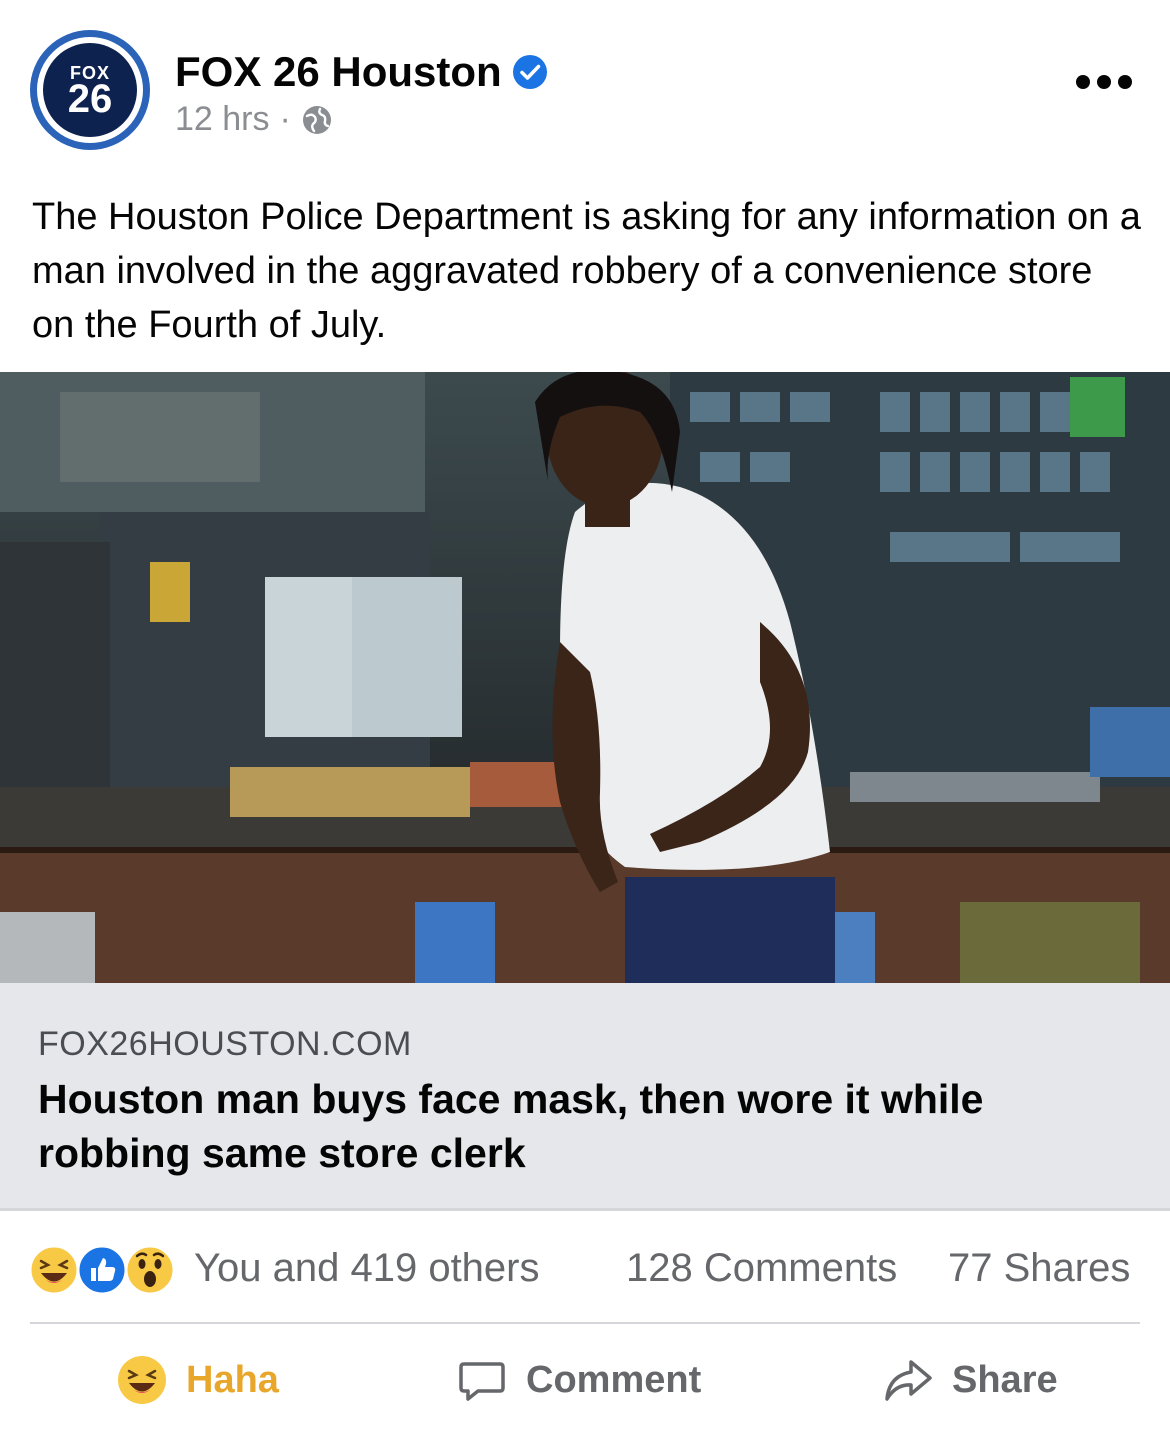 This screenshot has height=1430, width=1170. I want to click on comment-icon, so click(482, 1381).